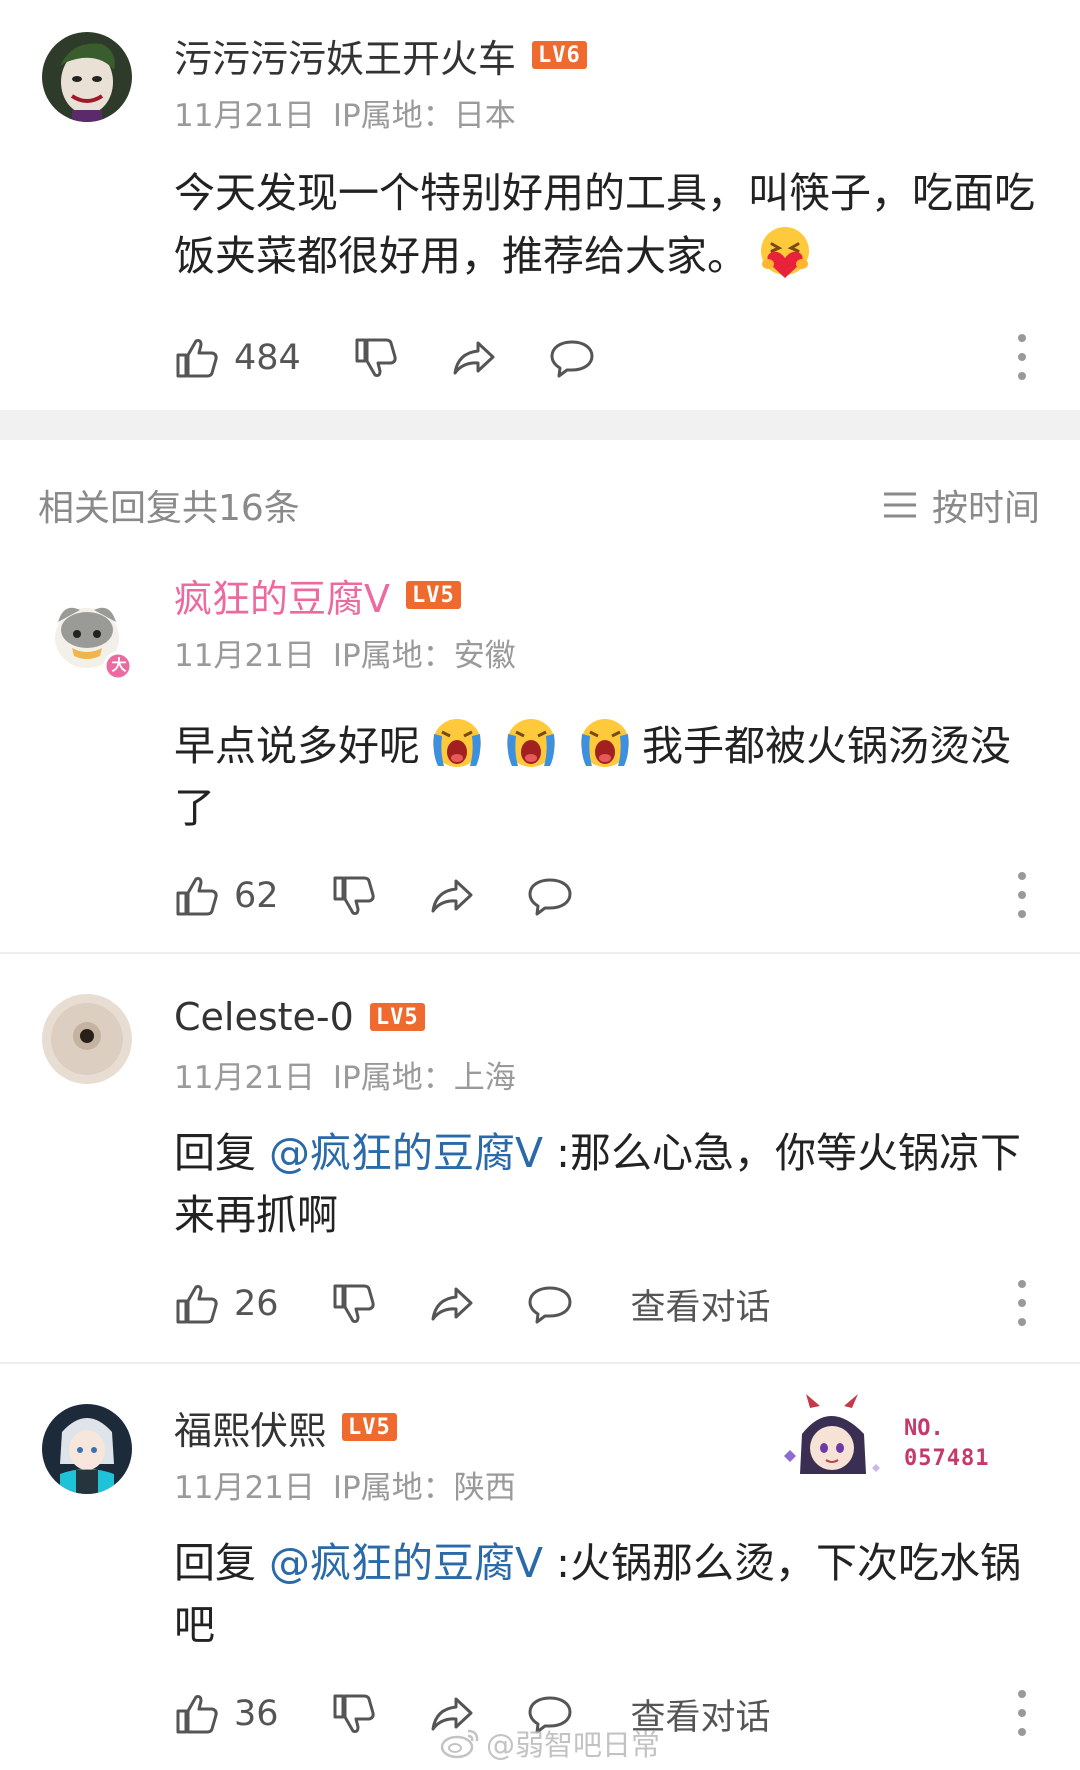 The width and height of the screenshot is (1080, 1770). What do you see at coordinates (604, 224) in the screenshot?
I see `comment-text: 今天发现一个特别好用的工具，叫筷子，吃面吃饭夹菜都很好用，推荐给大家。` at bounding box center [604, 224].